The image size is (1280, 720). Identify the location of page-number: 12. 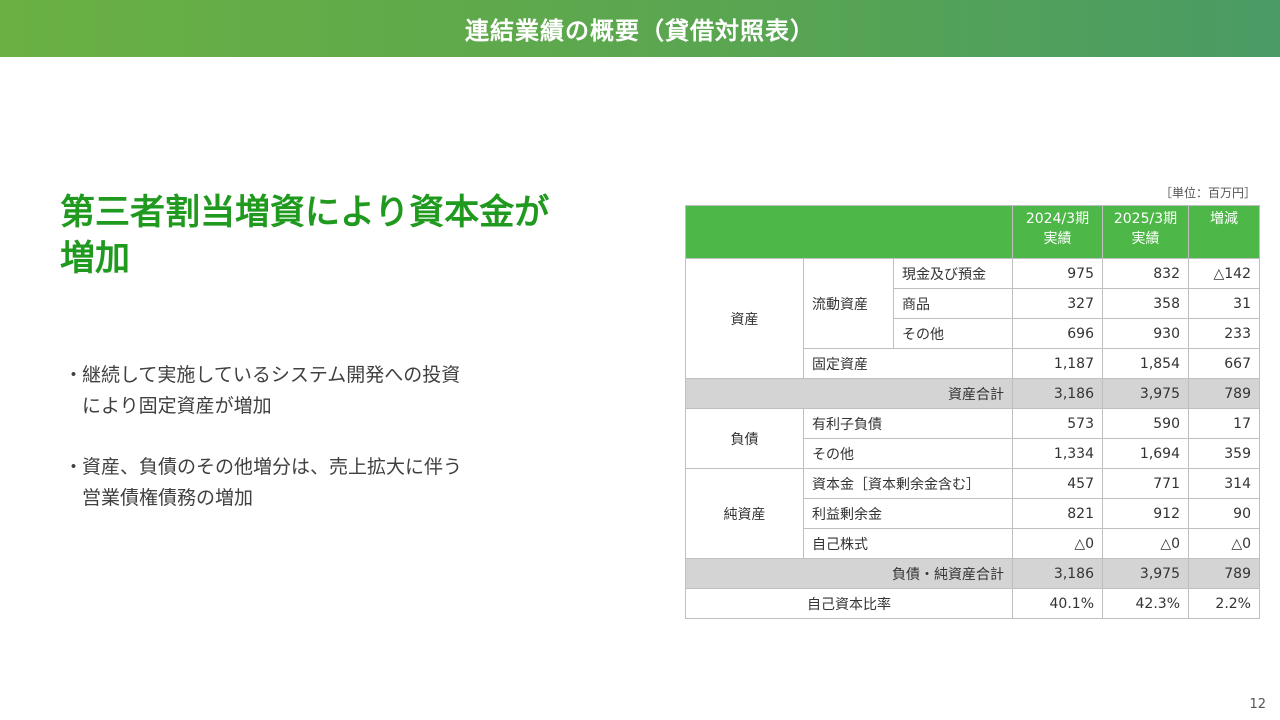
(1257, 704).